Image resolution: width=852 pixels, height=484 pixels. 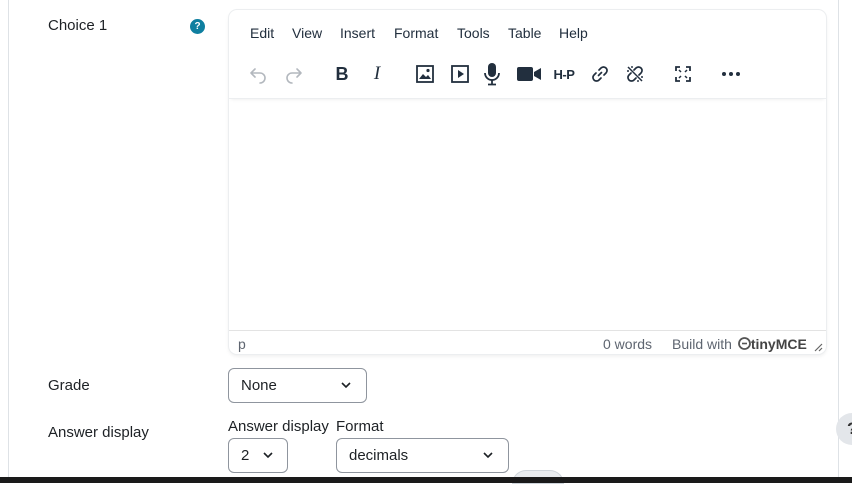 I want to click on h5p-button: H-P, so click(x=564, y=74).